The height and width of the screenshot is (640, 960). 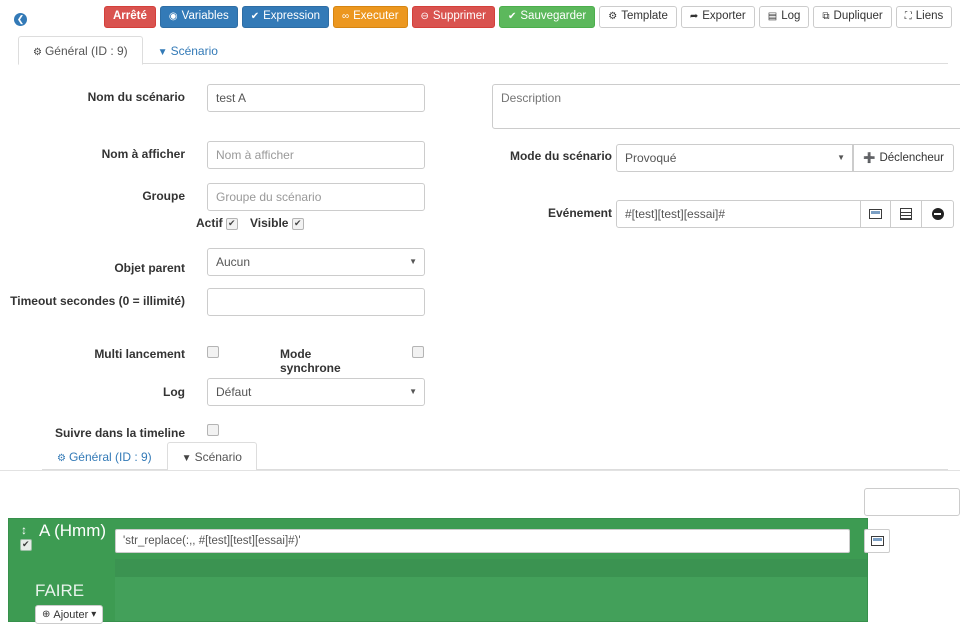 What do you see at coordinates (26, 544) in the screenshot?
I see `scenario-element-checkbox` at bounding box center [26, 544].